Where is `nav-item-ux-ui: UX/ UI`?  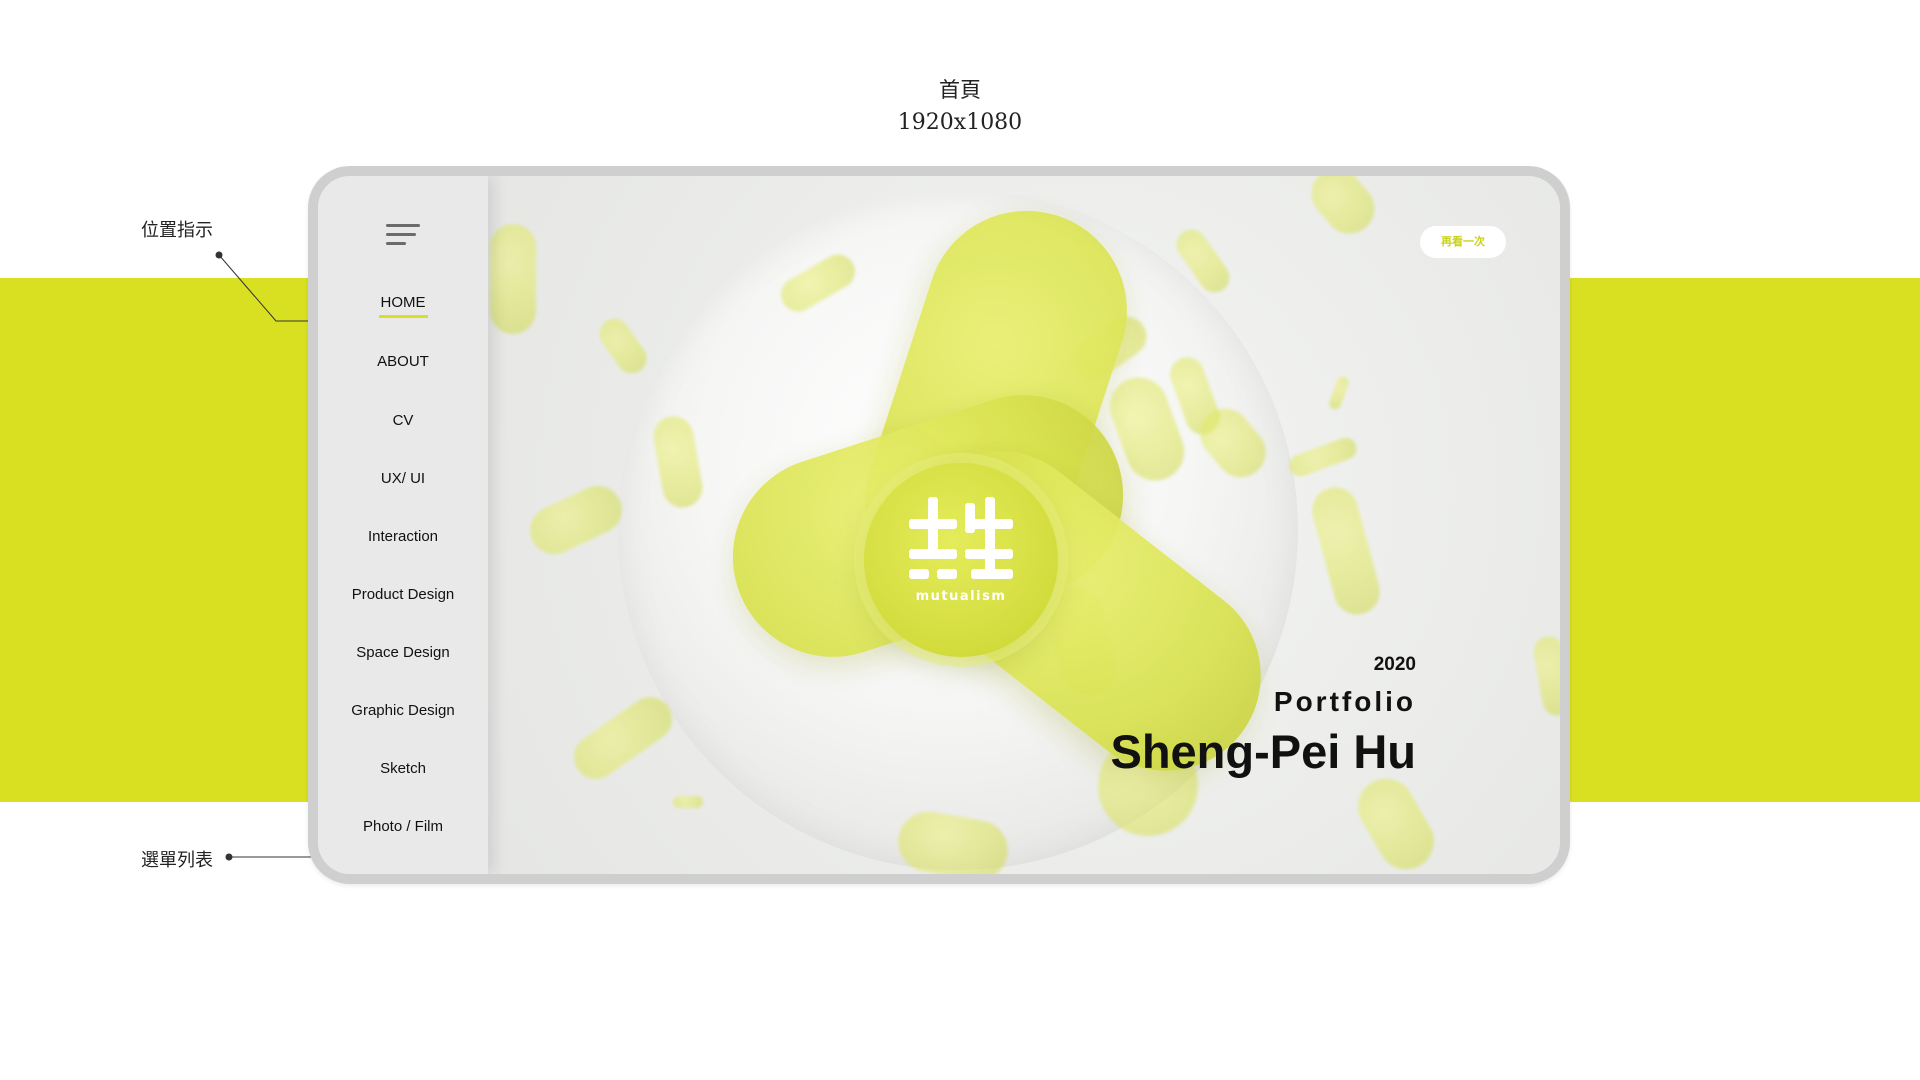
nav-item-ux-ui: UX/ UI is located at coordinates (403, 478).